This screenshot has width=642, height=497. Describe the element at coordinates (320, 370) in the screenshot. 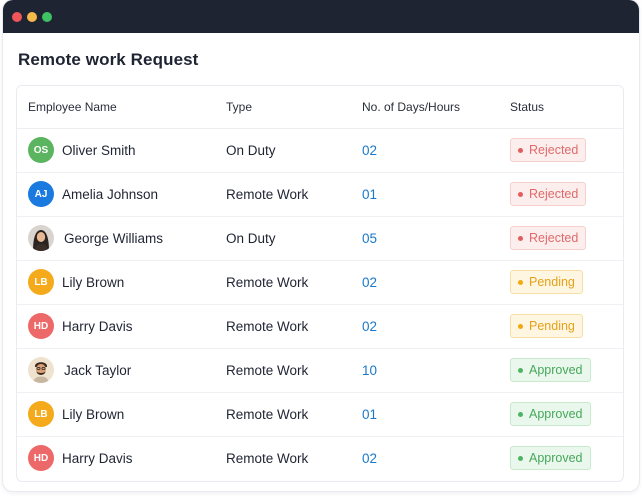

I see `table-row: Jack Taylor Remote Work 10 Approved` at that location.